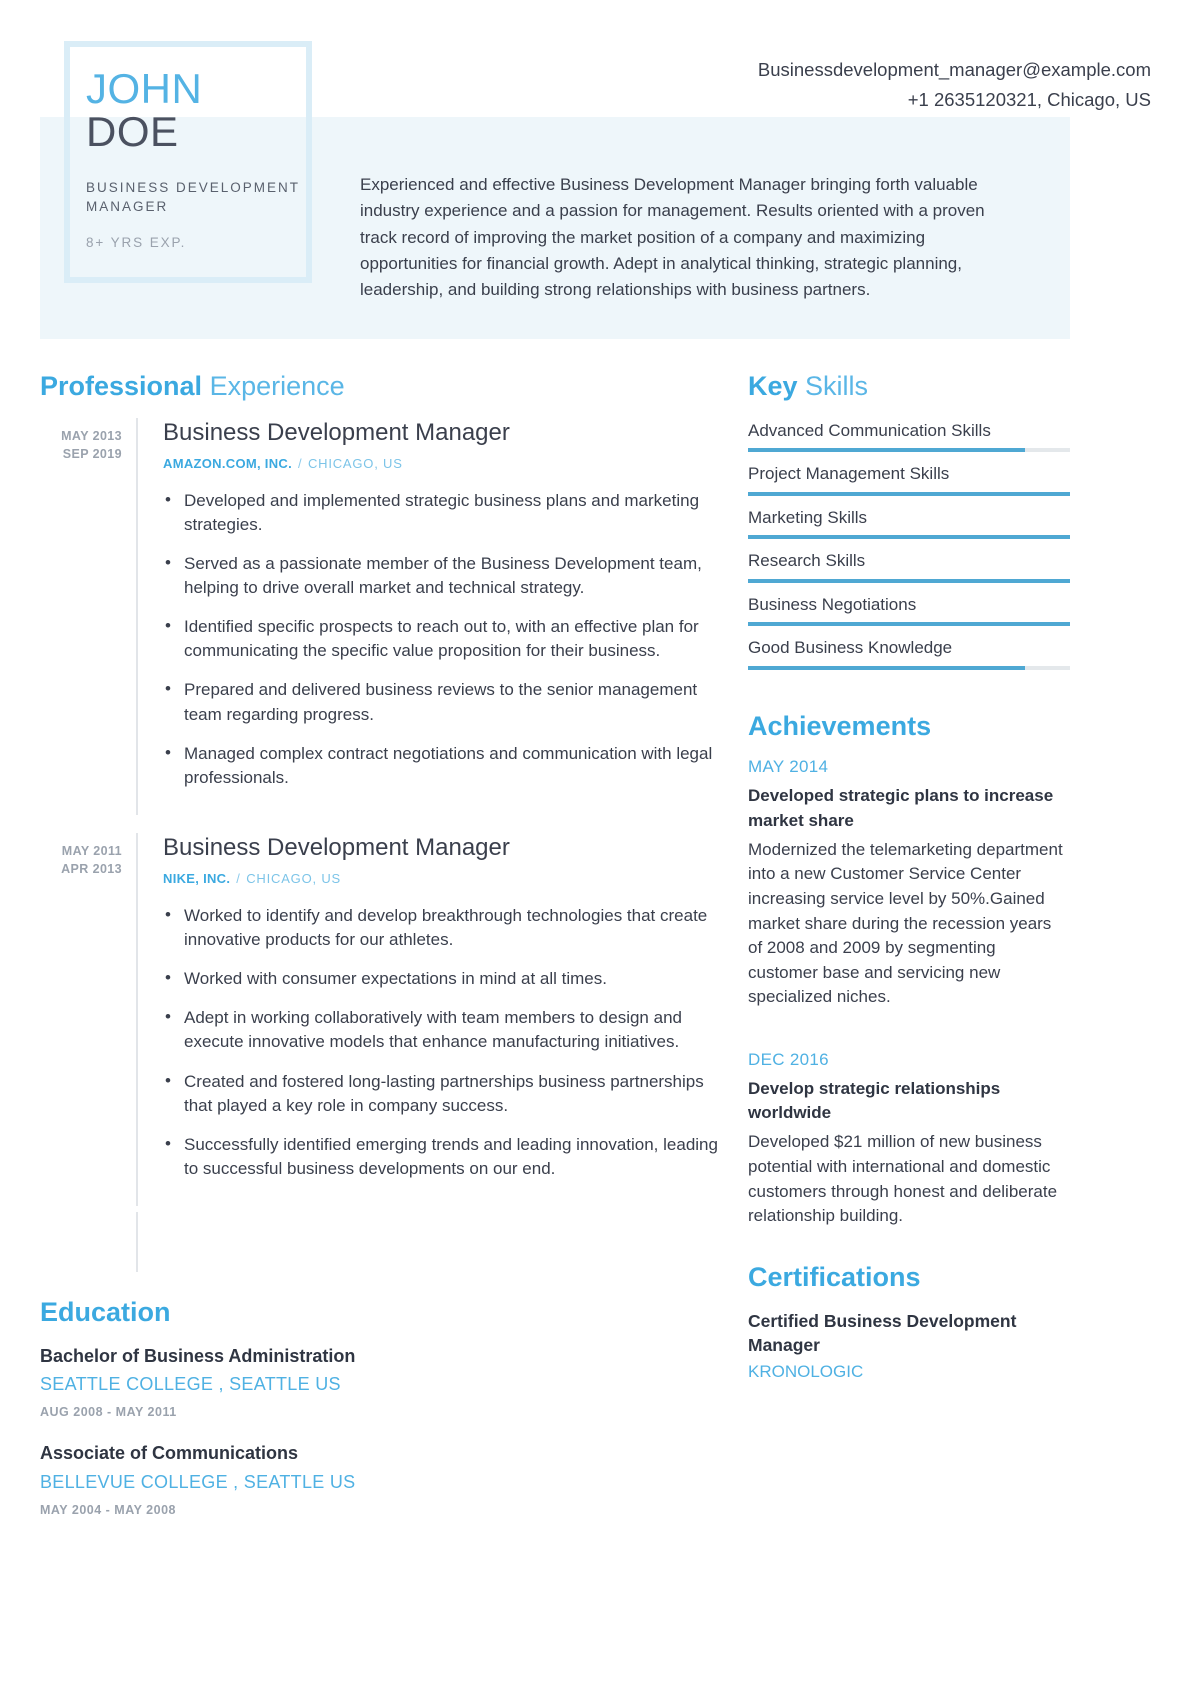 The width and height of the screenshot is (1191, 1684). What do you see at coordinates (909, 386) in the screenshot?
I see `section-heading-skills: Key Skills` at bounding box center [909, 386].